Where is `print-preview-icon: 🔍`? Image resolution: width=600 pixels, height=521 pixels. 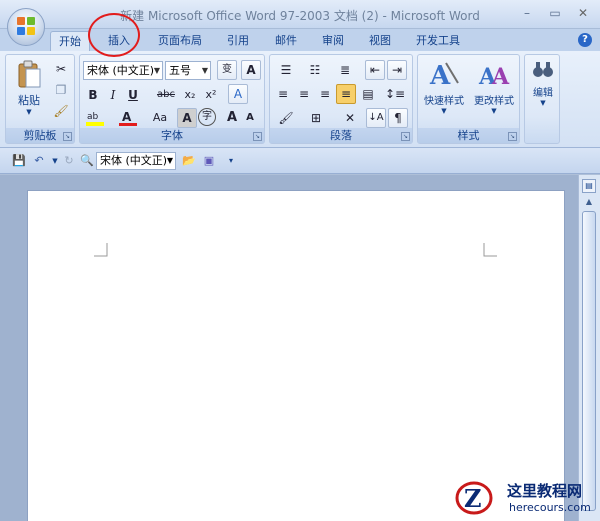 print-preview-icon: 🔍 is located at coordinates (87, 161).